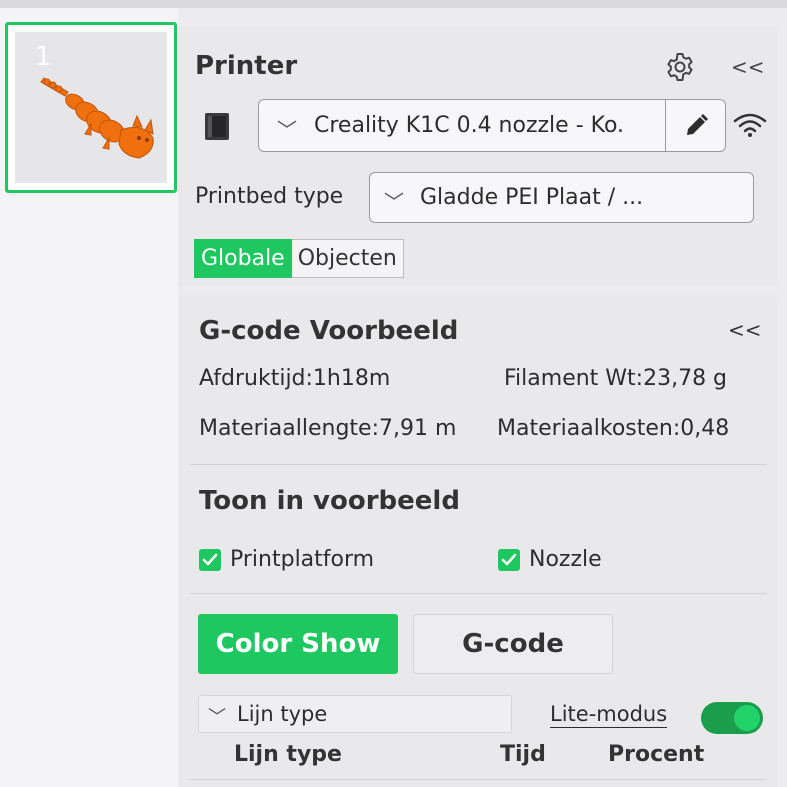 Image resolution: width=787 pixels, height=787 pixels. I want to click on model-thumbnail, so click(97, 118).